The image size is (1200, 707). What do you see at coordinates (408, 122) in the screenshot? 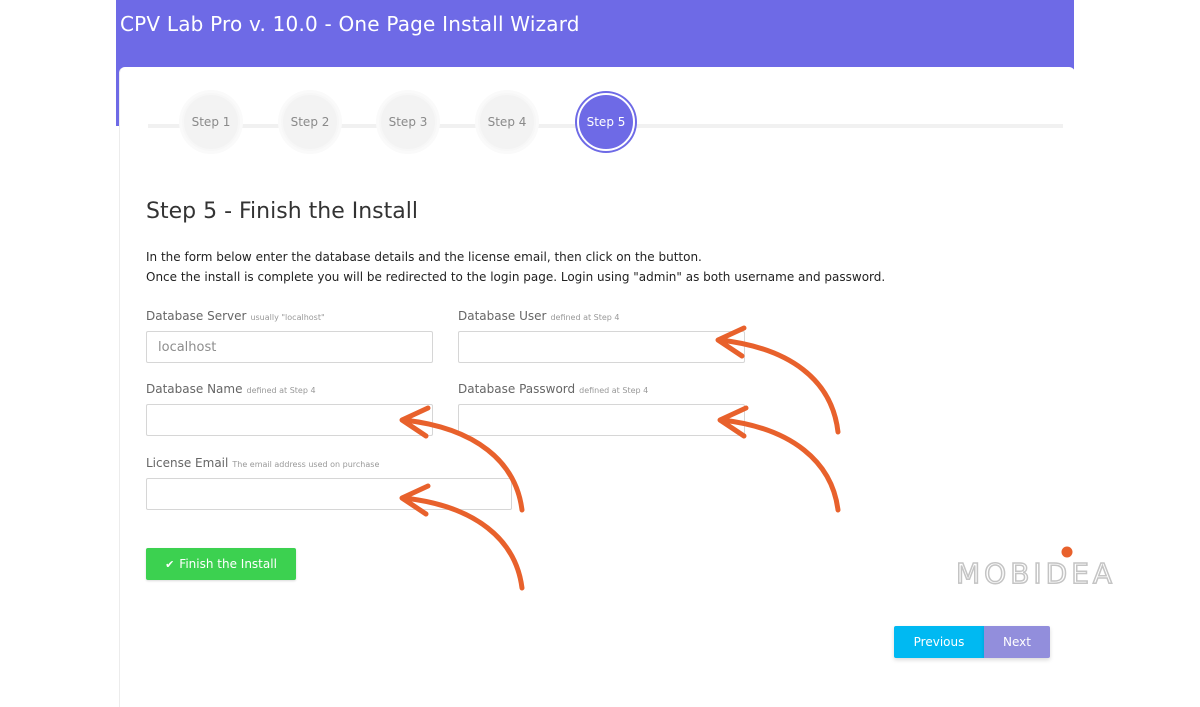
I see `step-3: Step 3` at bounding box center [408, 122].